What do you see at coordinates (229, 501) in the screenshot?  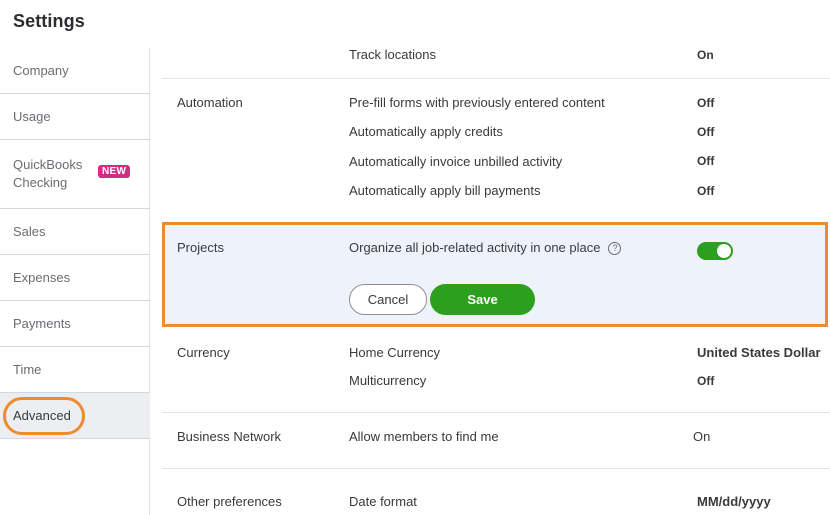 I see `other-preferences-section-title: Other preferences` at bounding box center [229, 501].